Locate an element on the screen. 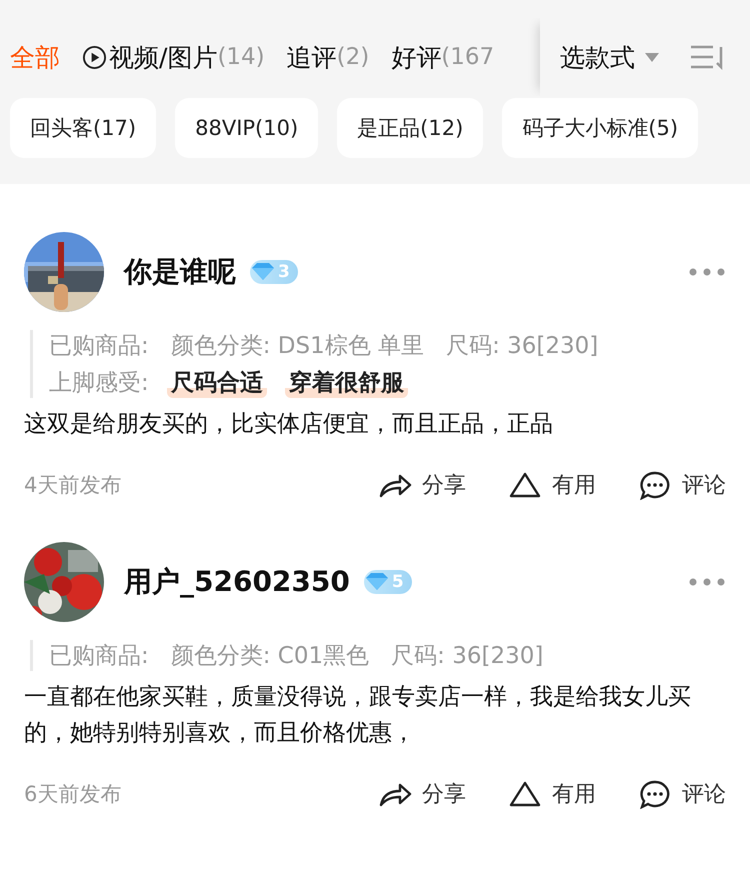 The width and height of the screenshot is (750, 876). filter-chip: 码子大小标准(5) is located at coordinates (600, 128).